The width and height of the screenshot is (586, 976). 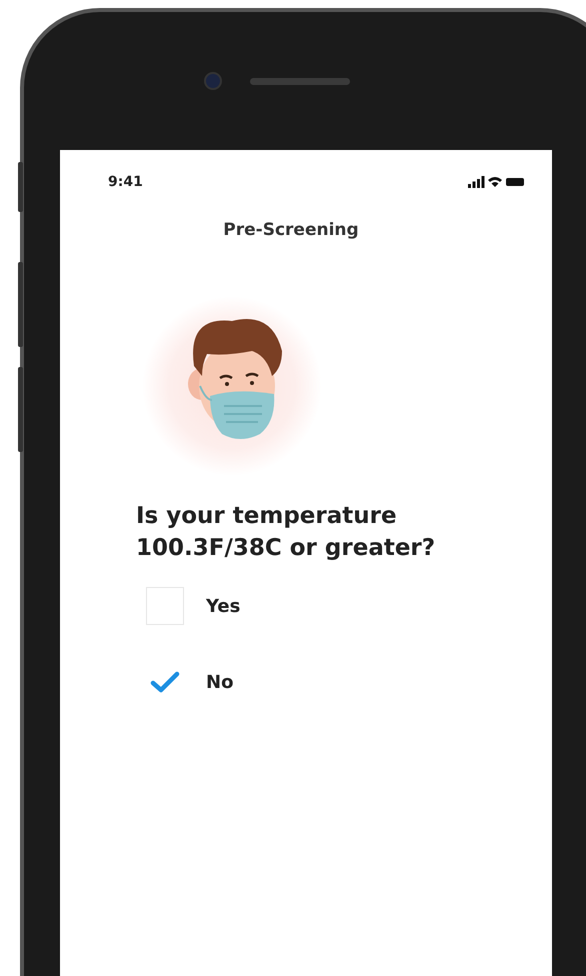 What do you see at coordinates (286, 533) in the screenshot?
I see `question-text: Is your temperature 100.3F/38C or greater?` at bounding box center [286, 533].